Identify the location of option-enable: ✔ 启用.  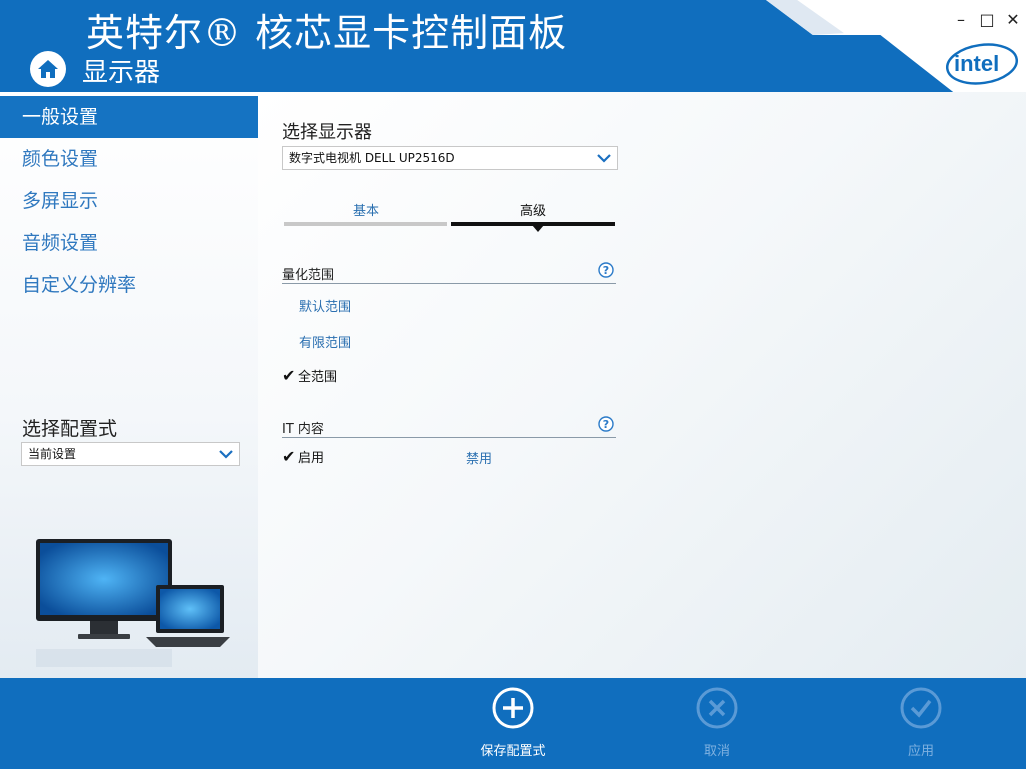
(303, 456).